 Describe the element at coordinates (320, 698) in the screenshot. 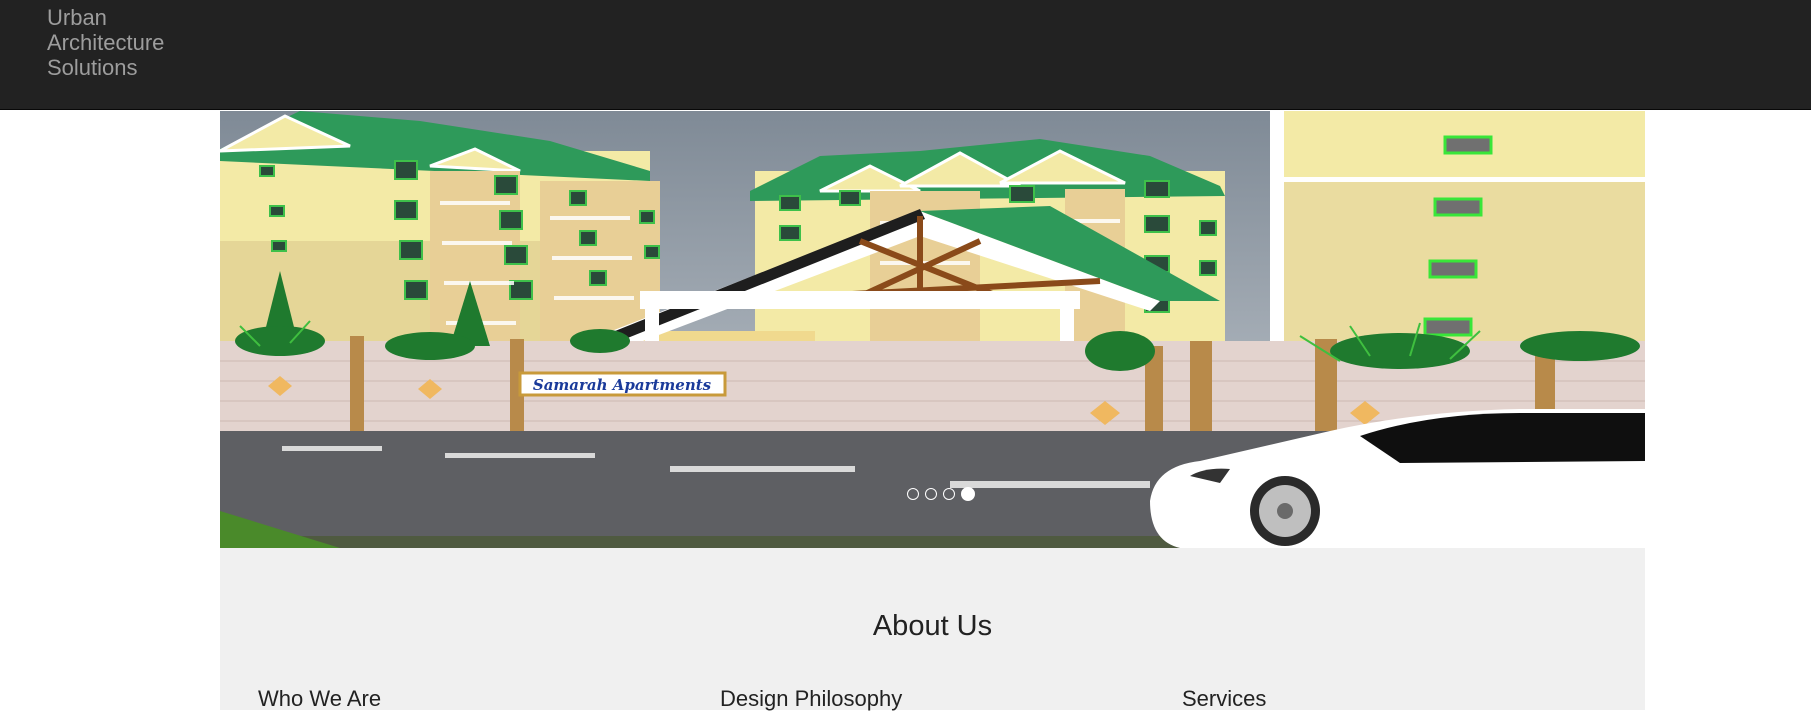

I see `who-we-are-heading: Who We Are` at that location.